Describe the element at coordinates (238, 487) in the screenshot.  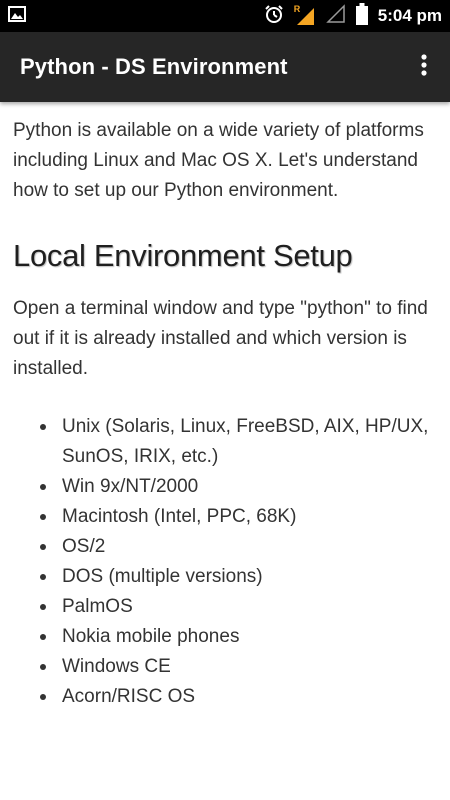
I see `list-item: Win 9x/NT/2000` at that location.